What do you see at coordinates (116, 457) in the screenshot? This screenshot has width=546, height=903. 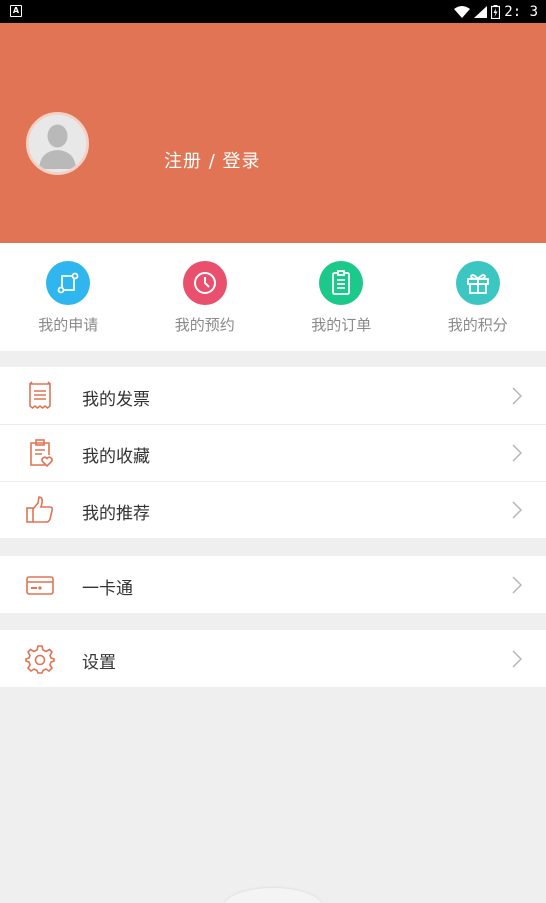 I see `menu-item-label: 我的收藏` at bounding box center [116, 457].